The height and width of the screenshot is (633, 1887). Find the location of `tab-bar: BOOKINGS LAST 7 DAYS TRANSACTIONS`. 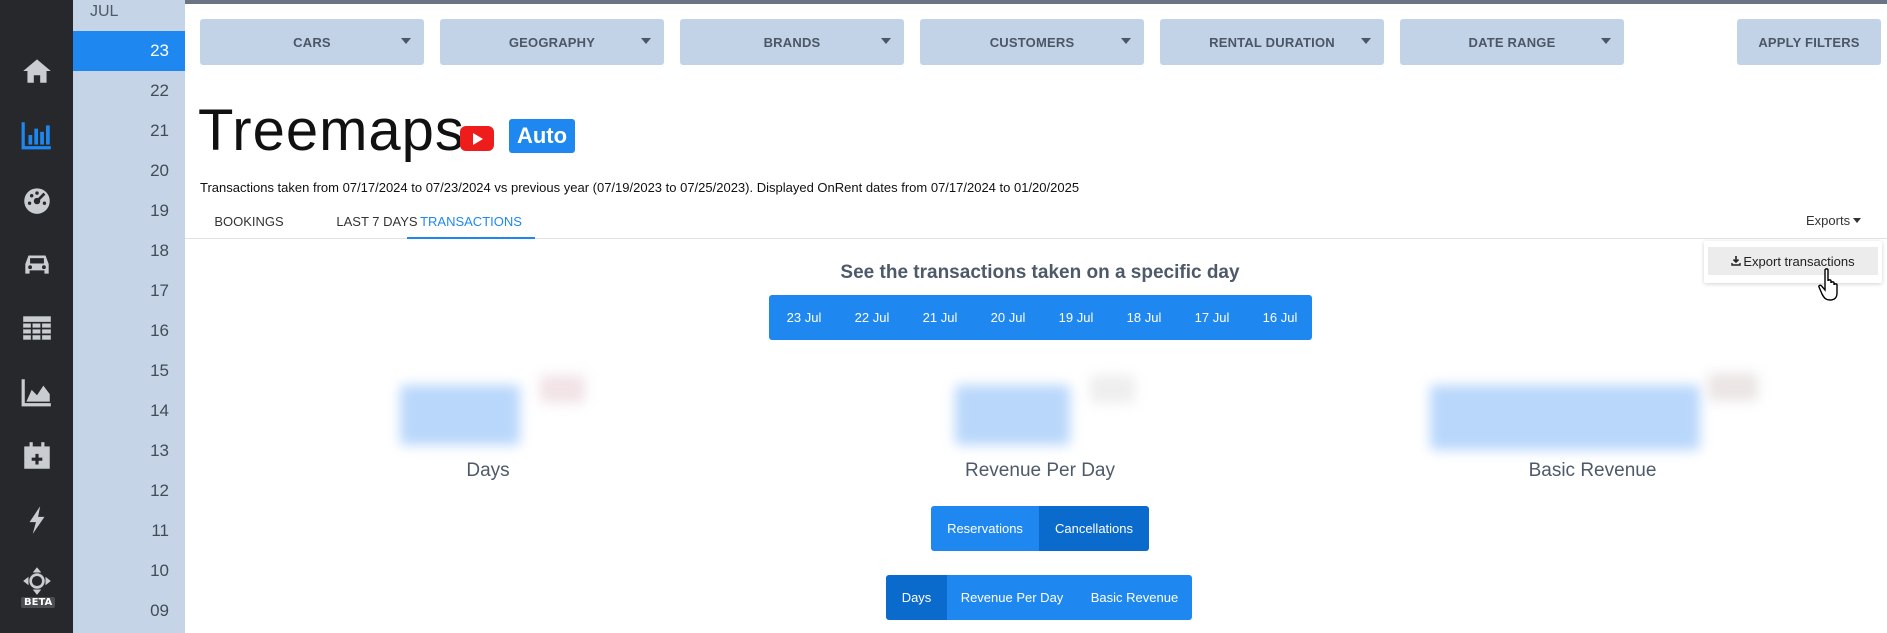

tab-bar: BOOKINGS LAST 7 DAYS TRANSACTIONS is located at coordinates (1036, 223).